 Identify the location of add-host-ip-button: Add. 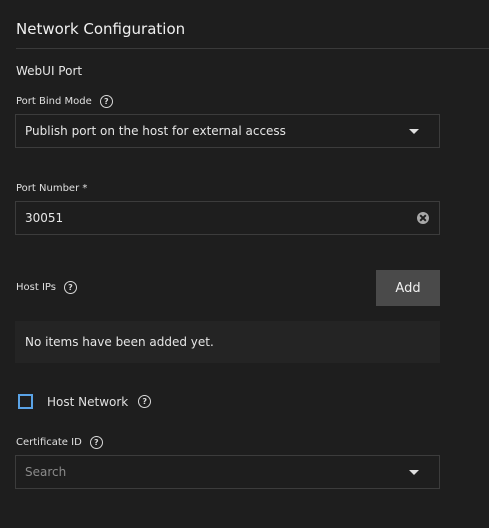
(408, 288).